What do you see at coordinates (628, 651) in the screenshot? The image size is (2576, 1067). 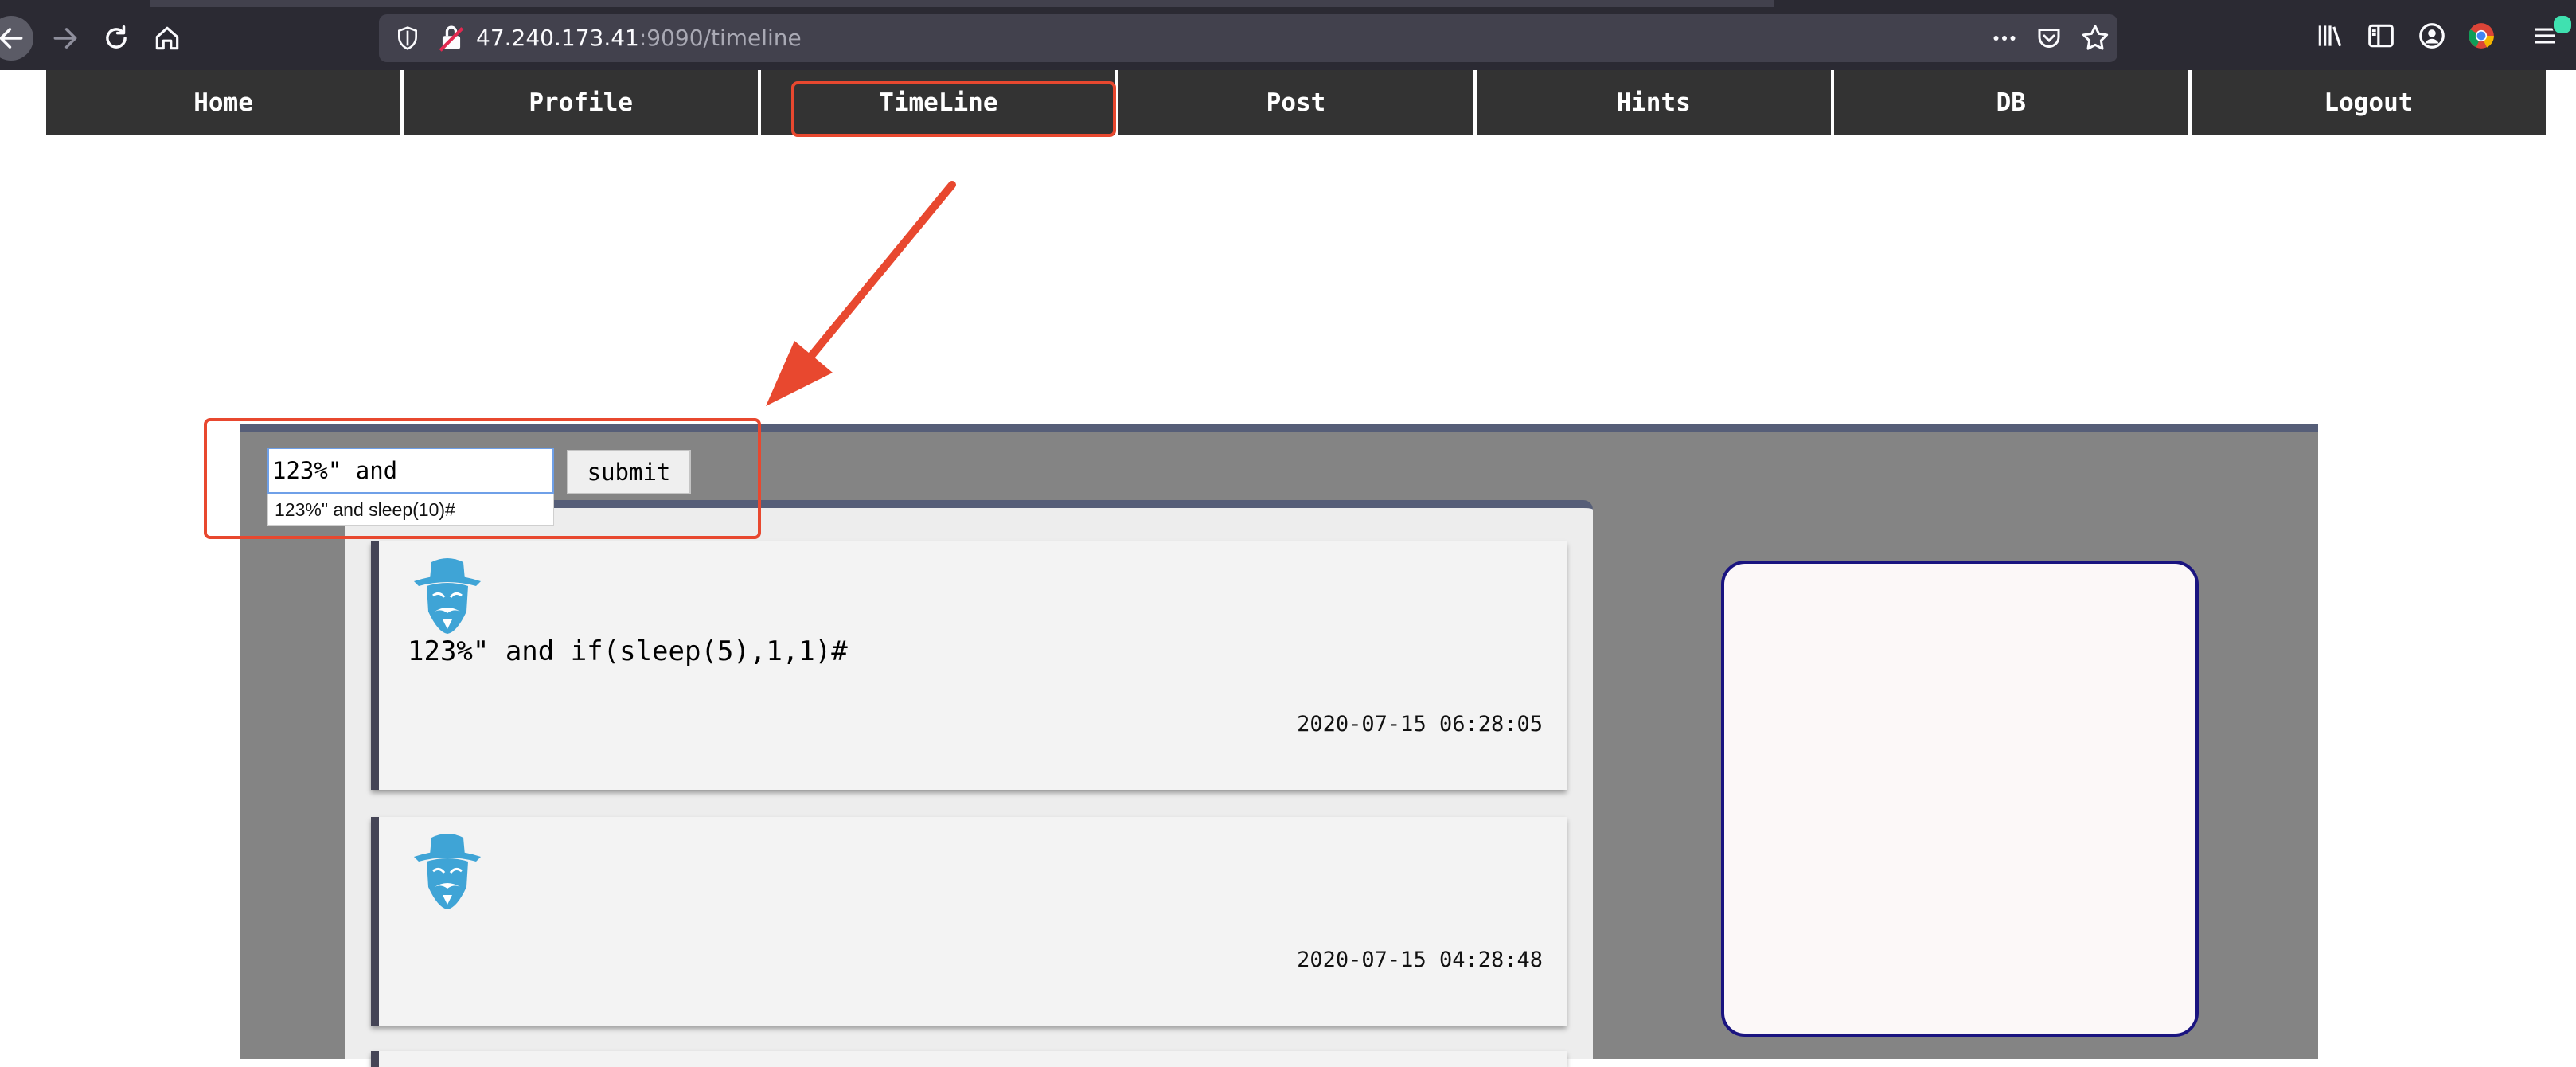 I see `post-text: 123%" and if(sleep(5),1,1)#` at bounding box center [628, 651].